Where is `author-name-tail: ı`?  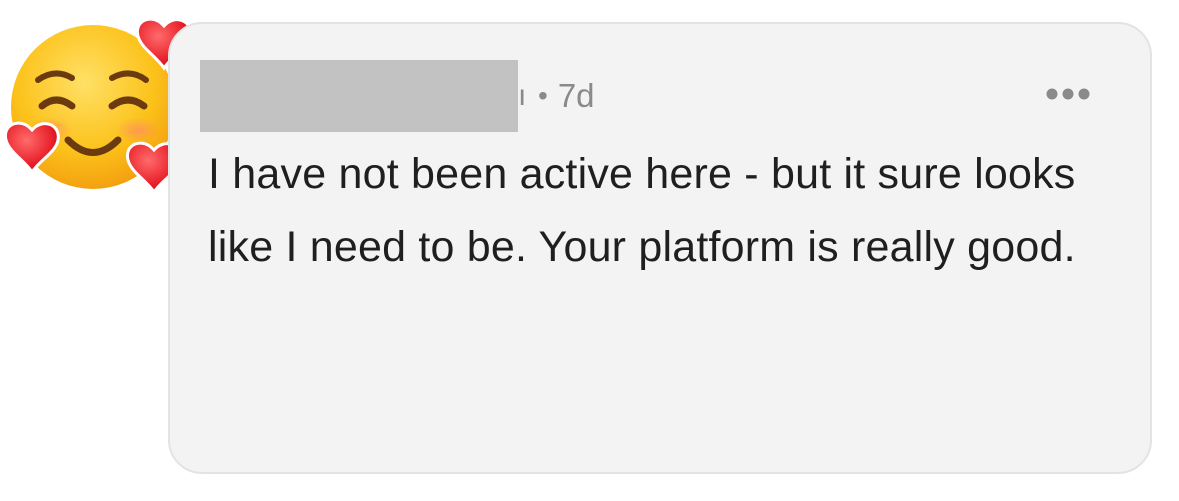 author-name-tail: ı is located at coordinates (522, 95).